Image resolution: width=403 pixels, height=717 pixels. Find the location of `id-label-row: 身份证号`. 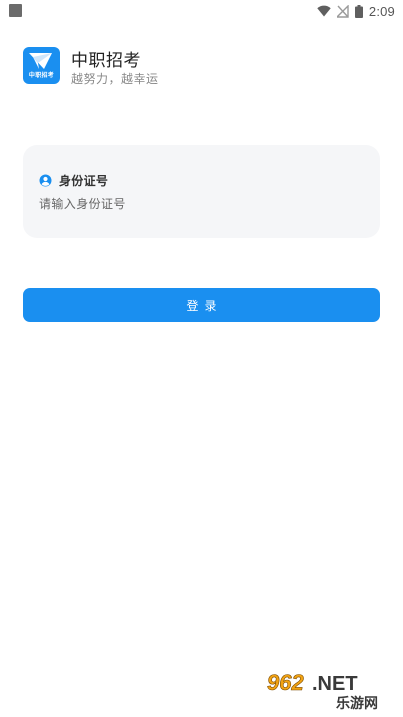

id-label-row: 身份证号 is located at coordinates (73, 180).